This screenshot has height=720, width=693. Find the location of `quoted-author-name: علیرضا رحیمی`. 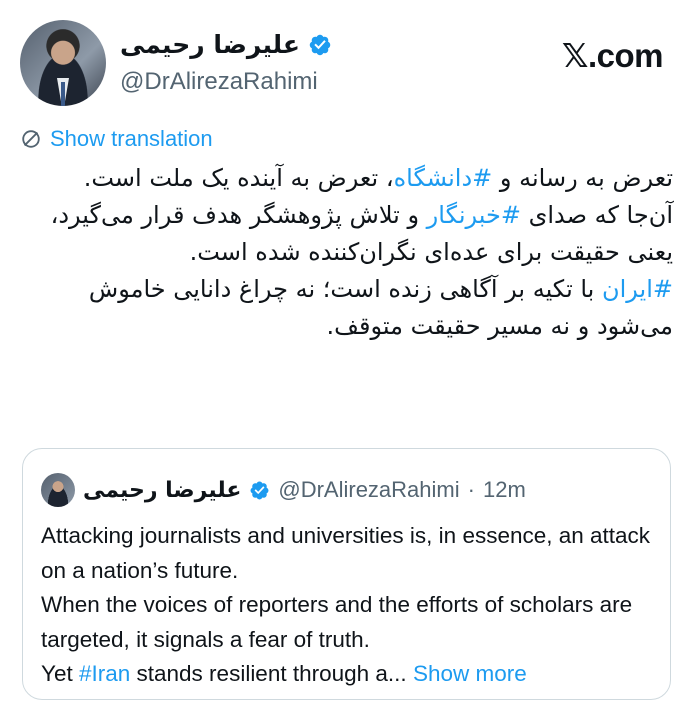

quoted-author-name: علیرضا رحیمی is located at coordinates (162, 490).